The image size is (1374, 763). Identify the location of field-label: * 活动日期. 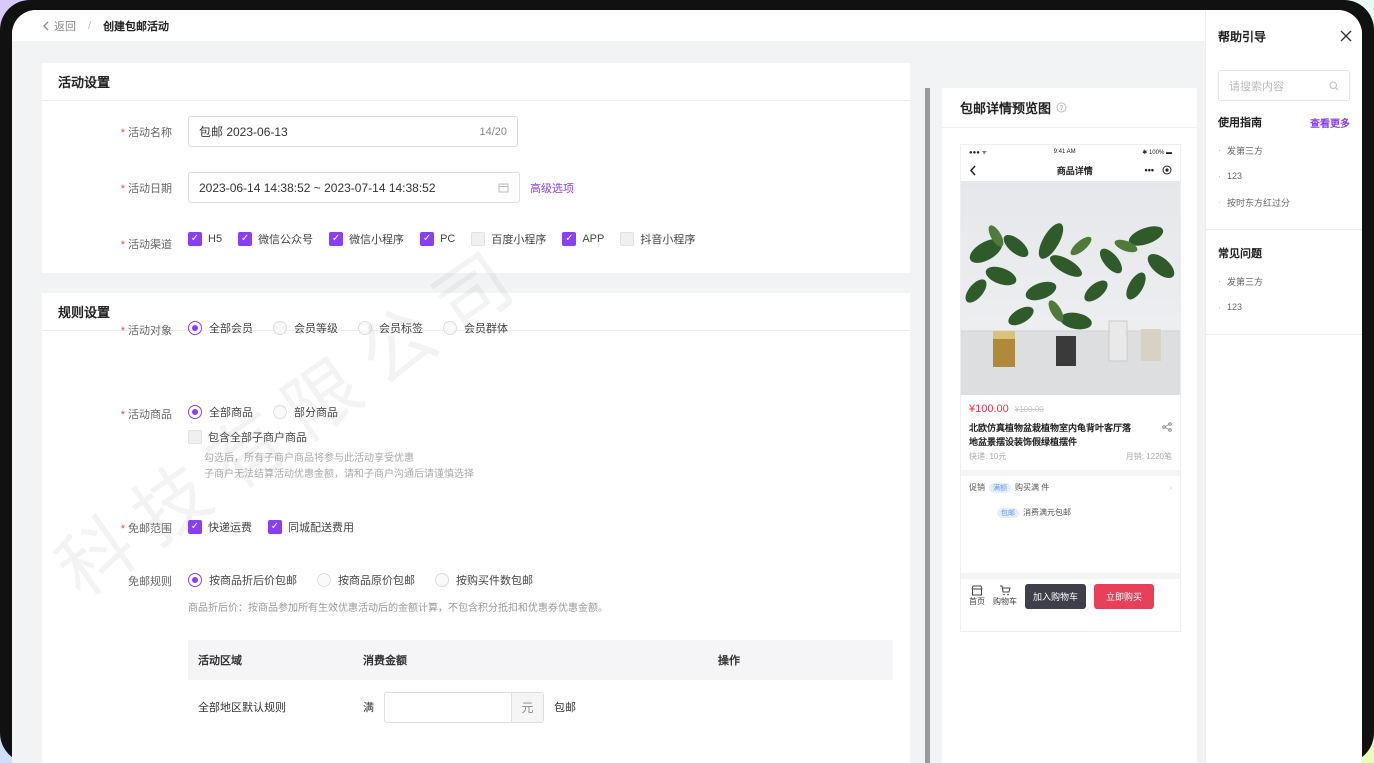
(146, 189).